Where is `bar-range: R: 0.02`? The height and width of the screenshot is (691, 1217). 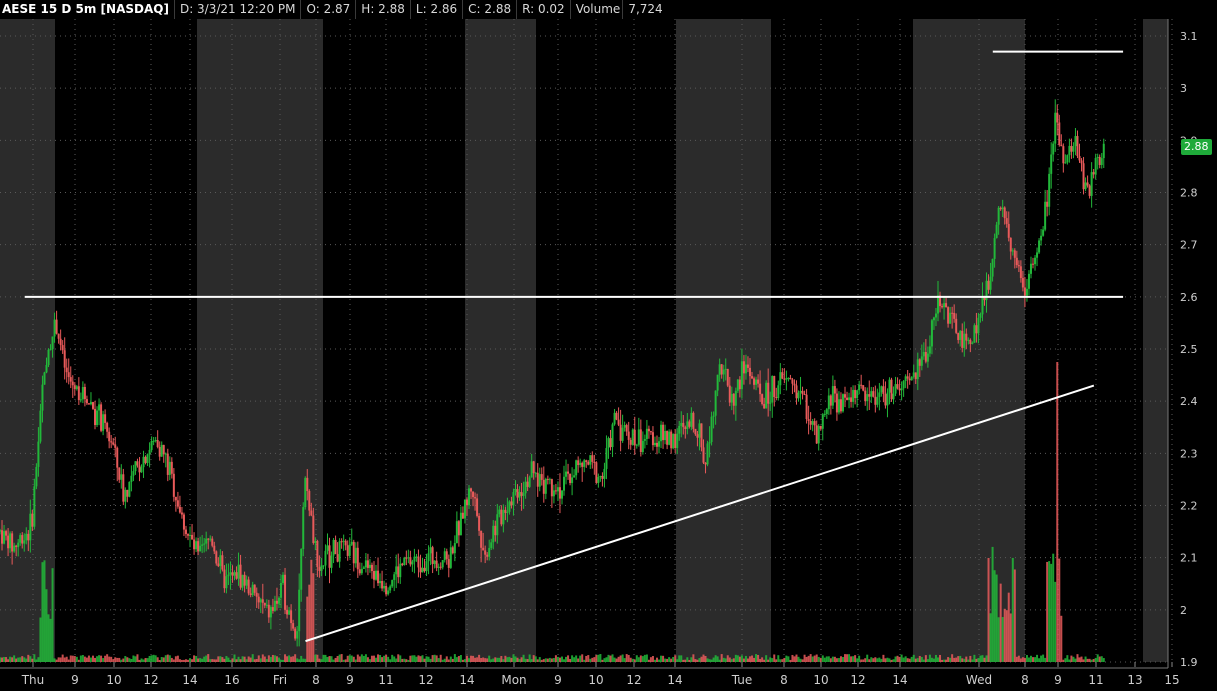 bar-range: R: 0.02 is located at coordinates (544, 9).